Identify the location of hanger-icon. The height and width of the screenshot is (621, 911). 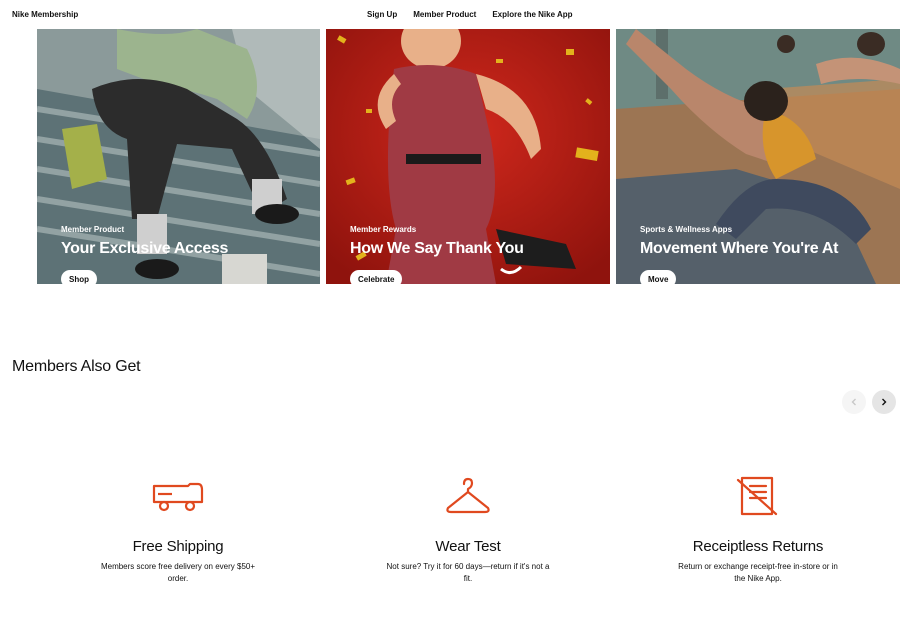
(468, 495).